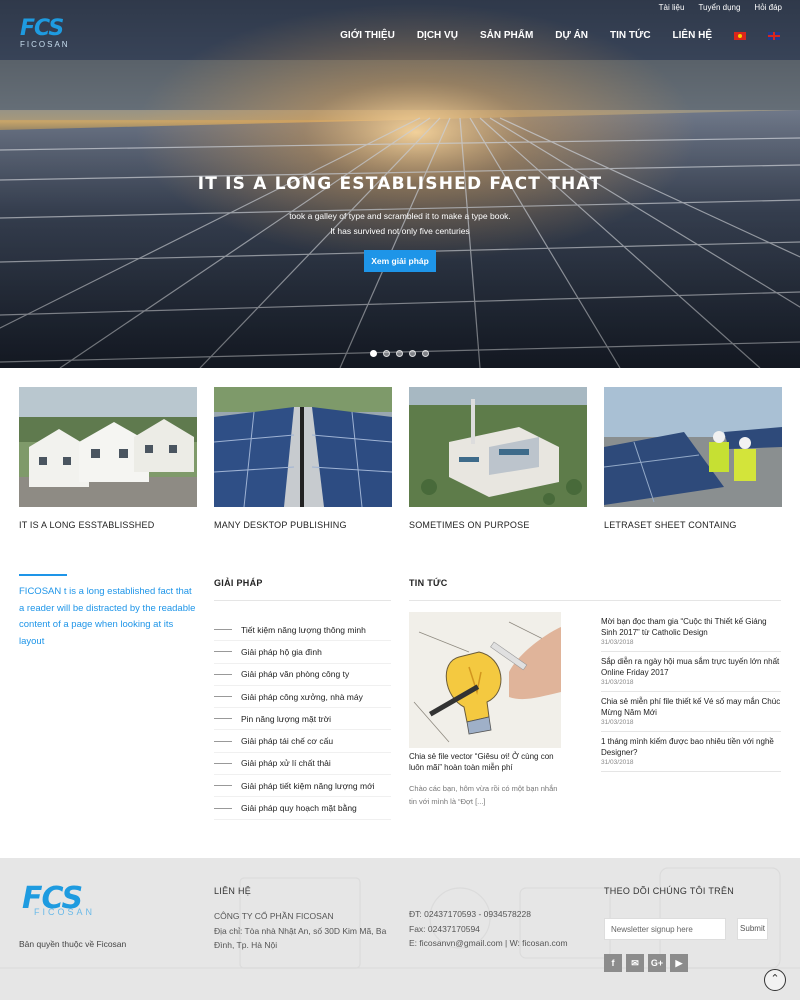 The height and width of the screenshot is (1000, 800). What do you see at coordinates (302, 630) in the screenshot?
I see `solution-link: Tiết kiệm năng lượng thông minh` at bounding box center [302, 630].